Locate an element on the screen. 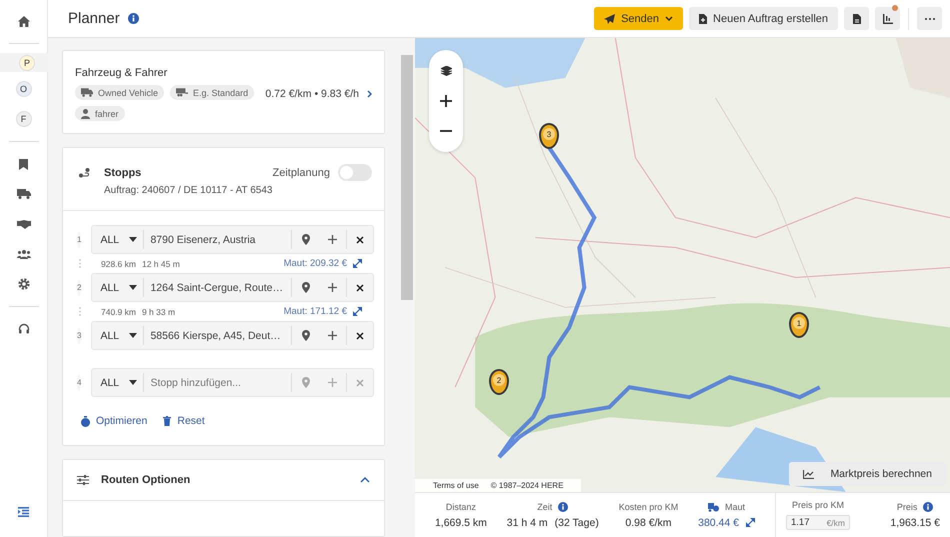 This screenshot has width=950, height=537. indent-list-icon is located at coordinates (23, 512).